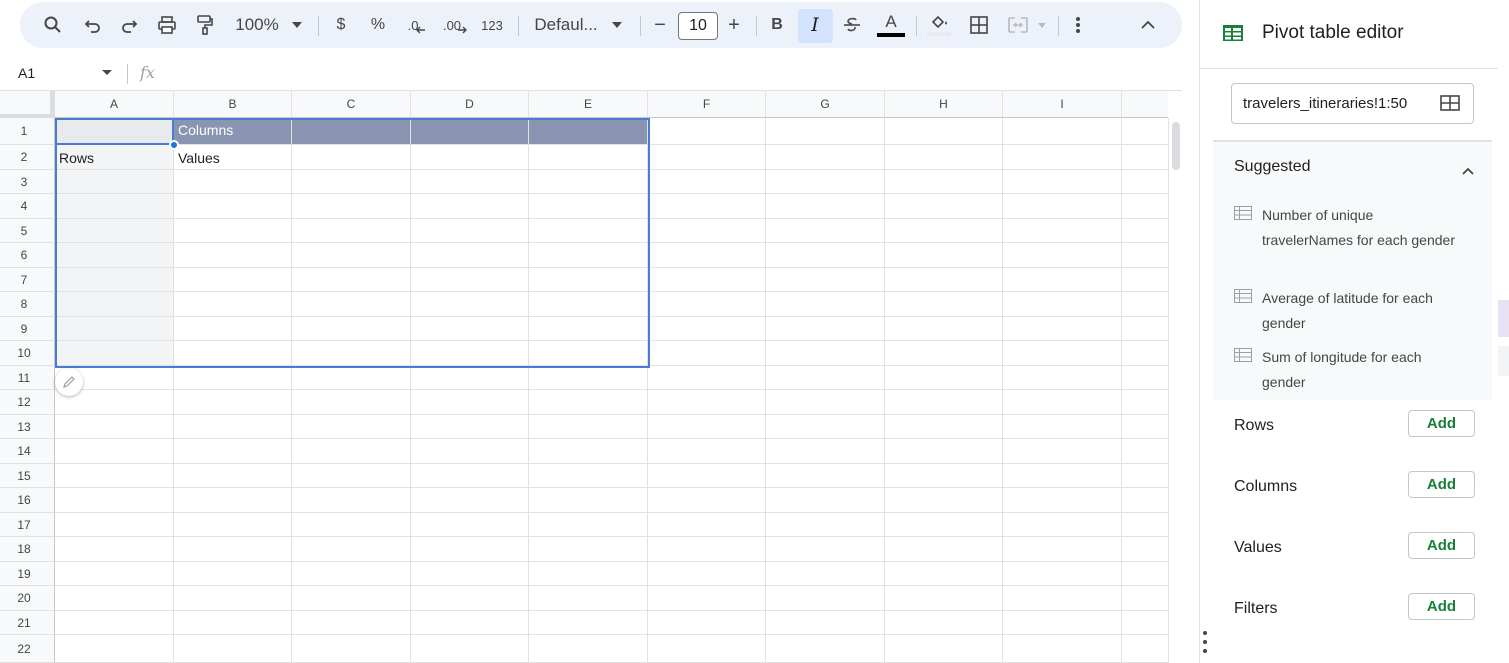 The image size is (1509, 663). Describe the element at coordinates (53, 25) in the screenshot. I see `search-icon` at that location.